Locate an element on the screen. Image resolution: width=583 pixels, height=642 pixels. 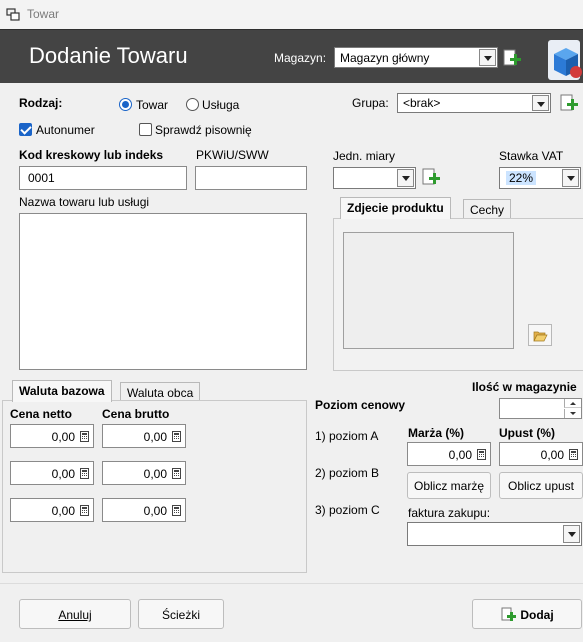
product-tab-panel is located at coordinates (458, 294).